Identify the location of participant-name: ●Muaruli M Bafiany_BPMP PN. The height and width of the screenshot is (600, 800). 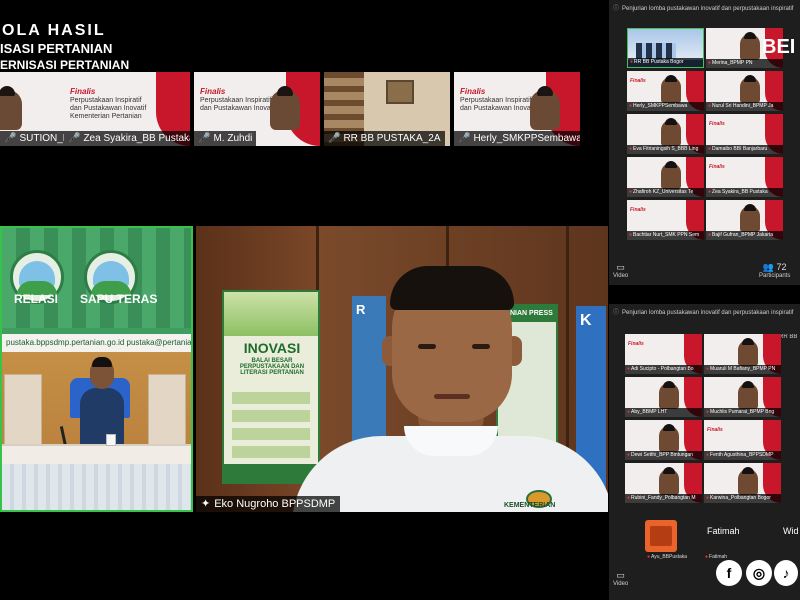
(742, 369).